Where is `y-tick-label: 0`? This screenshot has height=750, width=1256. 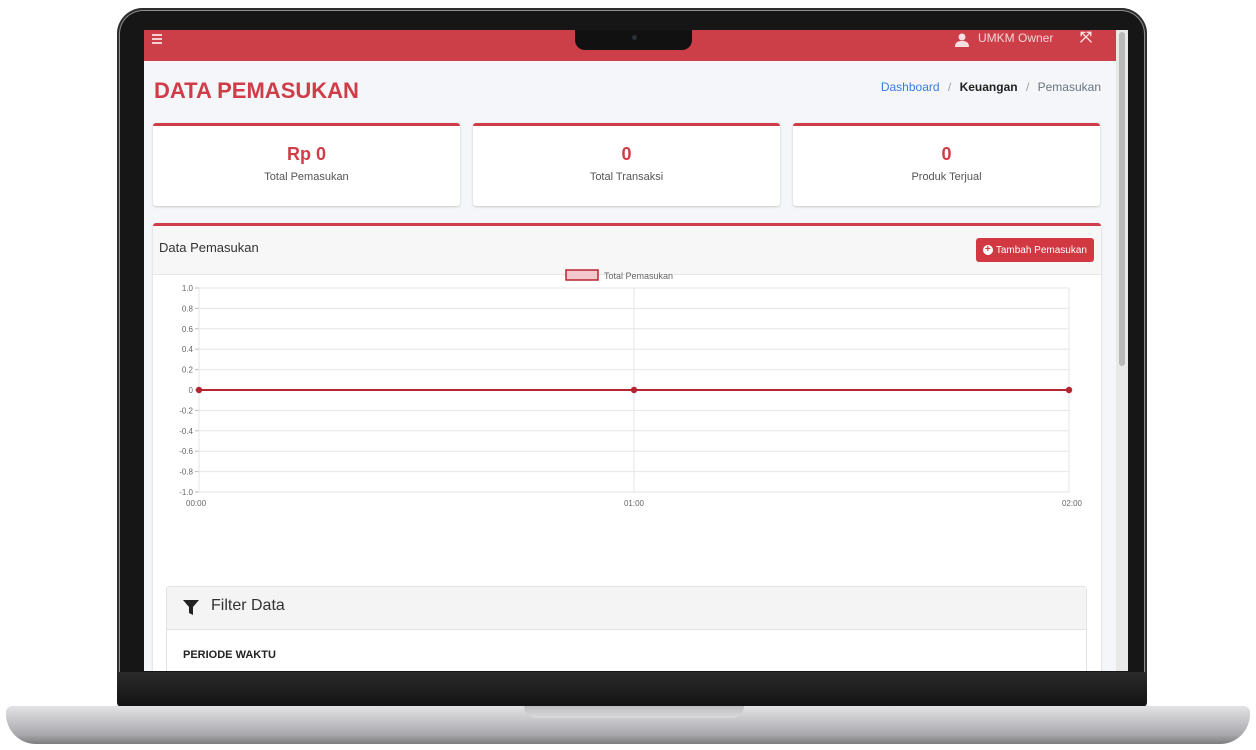 y-tick-label: 0 is located at coordinates (191, 390).